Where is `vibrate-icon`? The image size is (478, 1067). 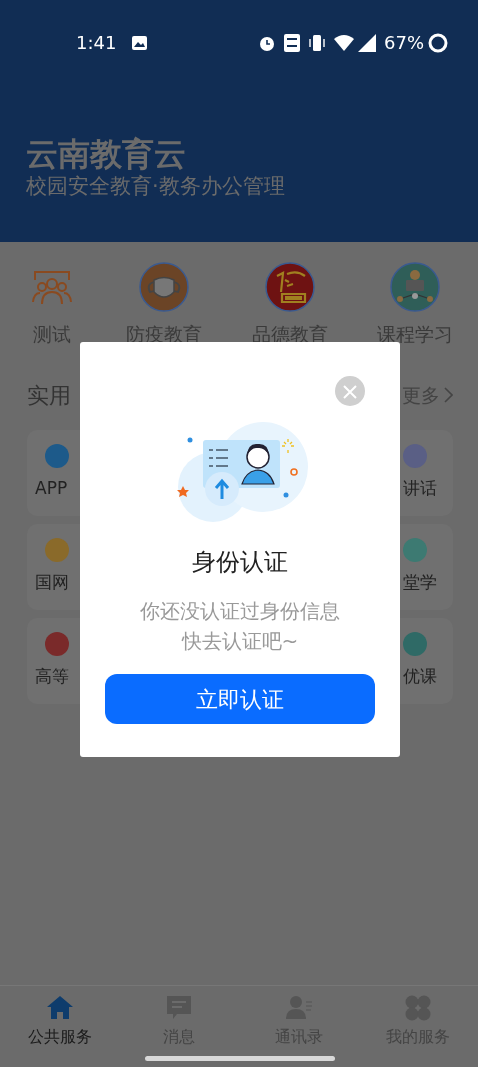
vibrate-icon is located at coordinates (317, 42).